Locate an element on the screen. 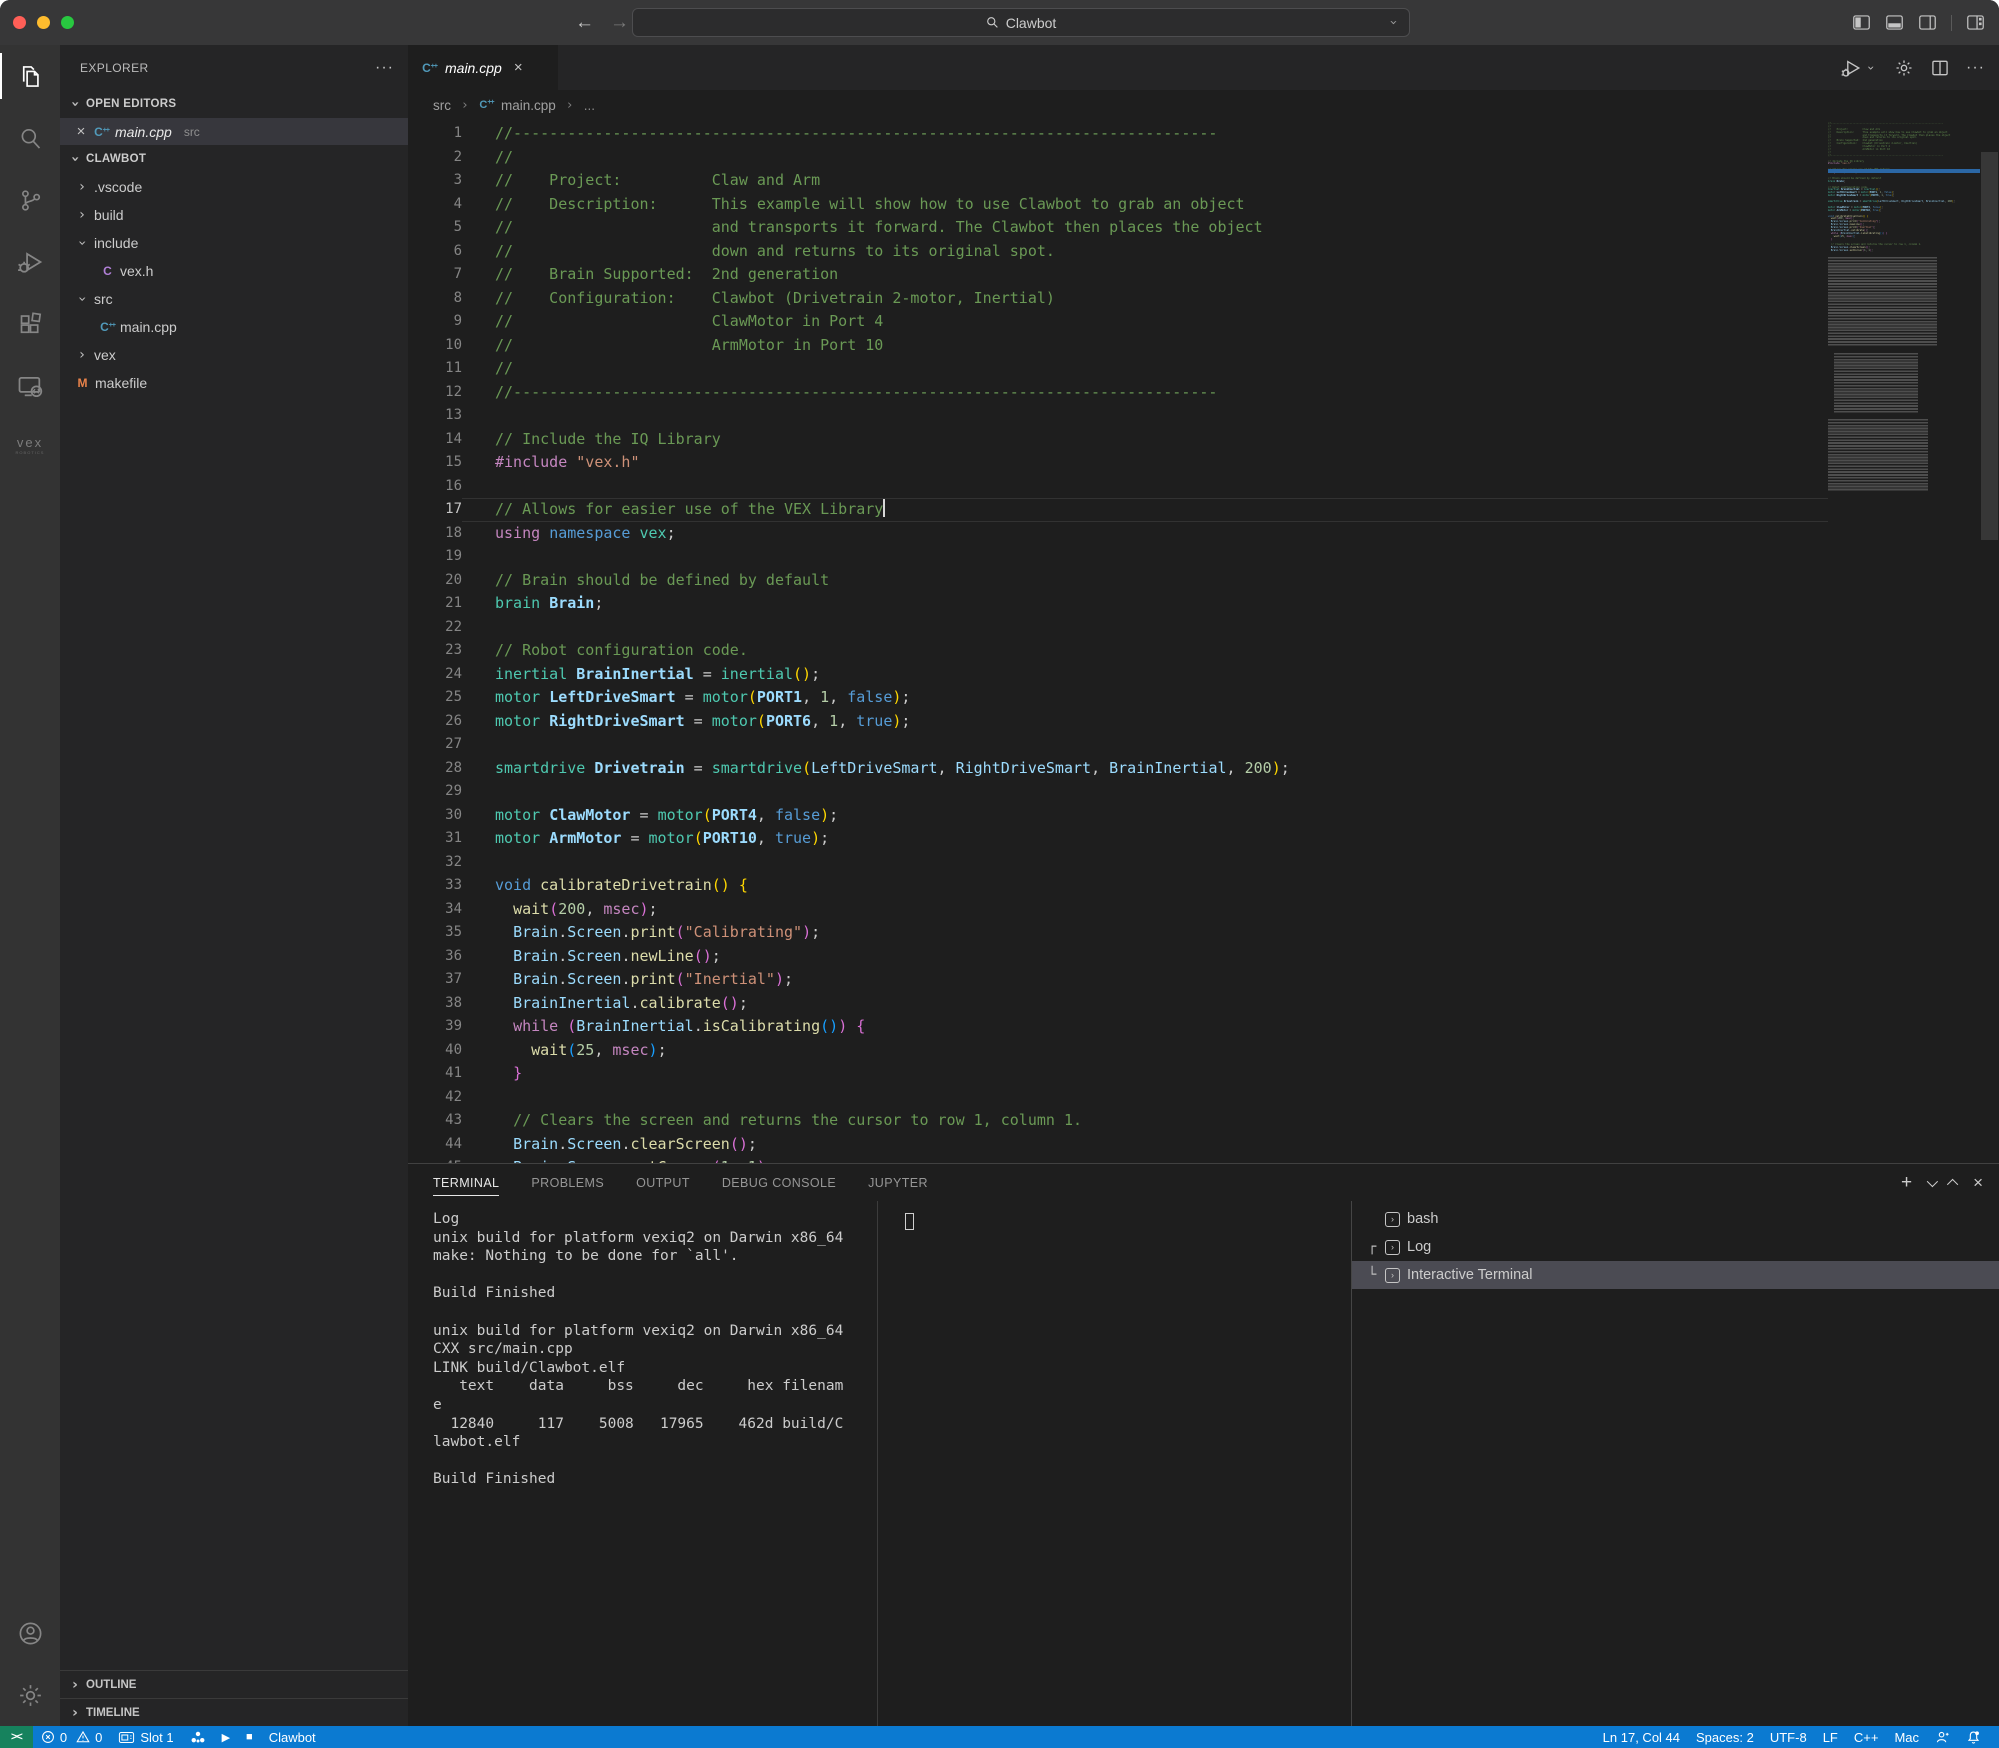  notifications-button is located at coordinates (1973, 1737).